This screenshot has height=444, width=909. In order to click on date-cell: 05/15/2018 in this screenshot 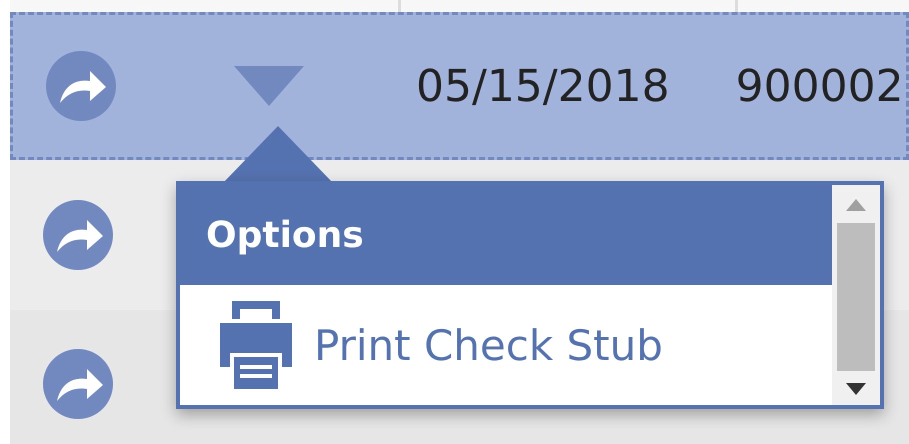, I will do `click(543, 86)`.